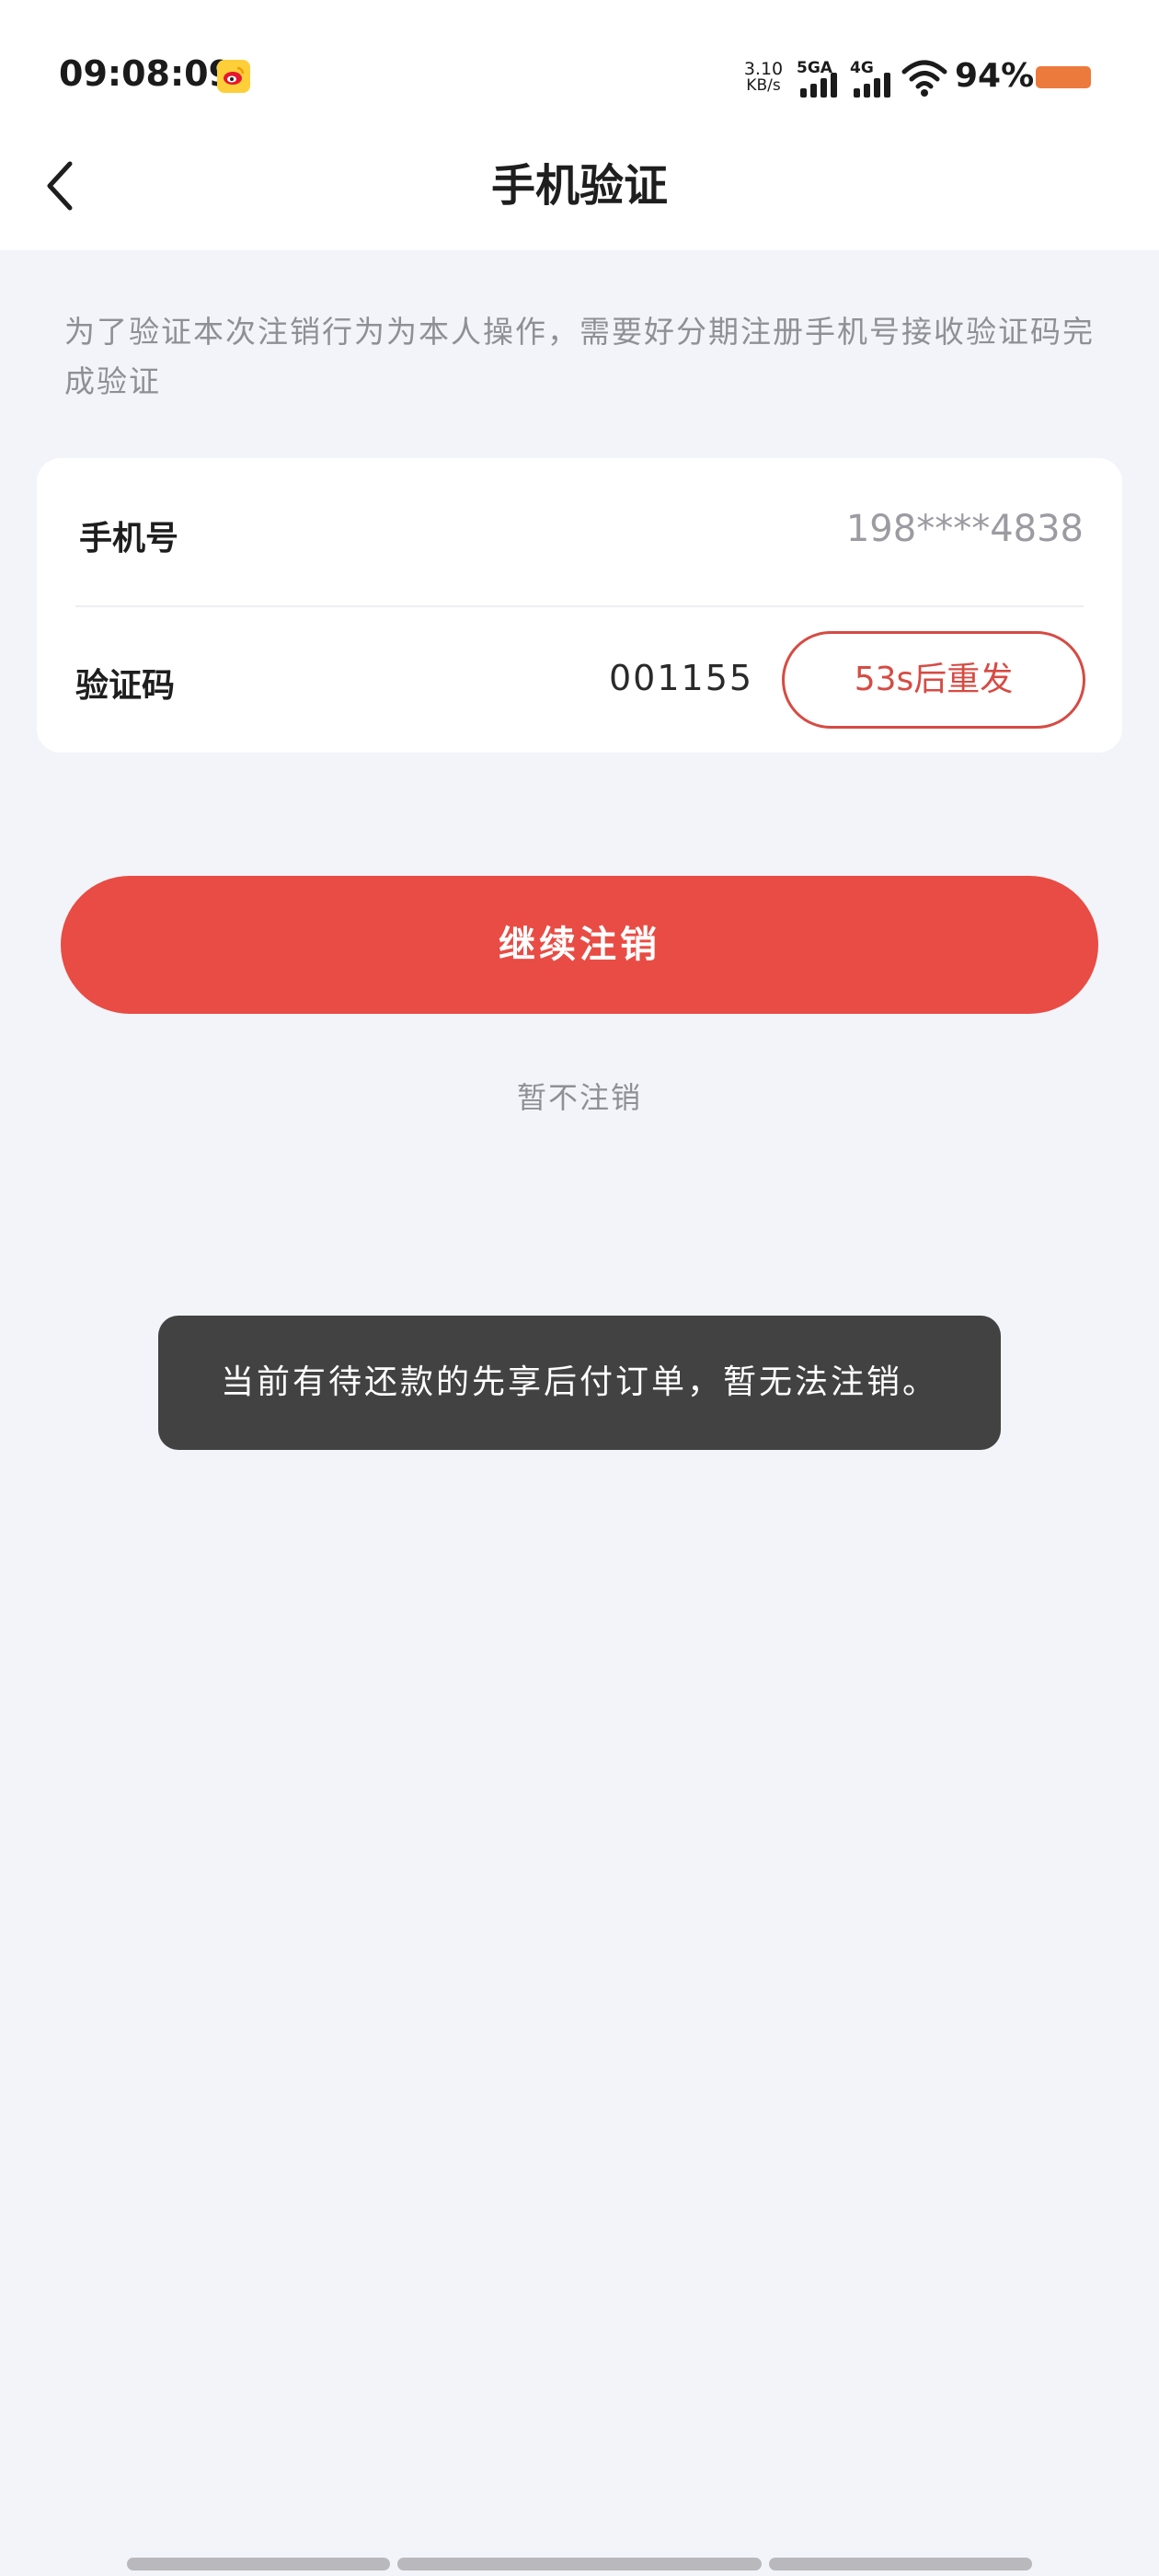 The height and width of the screenshot is (2576, 1159). What do you see at coordinates (125, 686) in the screenshot?
I see `code-label: 验证码` at bounding box center [125, 686].